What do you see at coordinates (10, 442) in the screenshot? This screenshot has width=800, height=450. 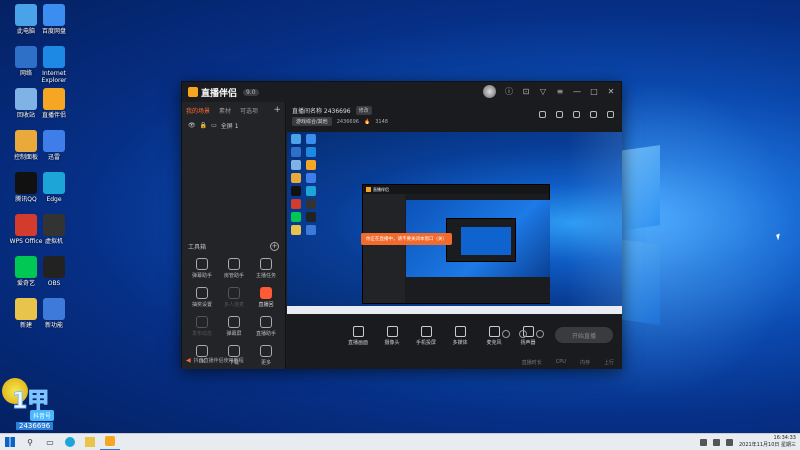 I see `start-button` at bounding box center [10, 442].